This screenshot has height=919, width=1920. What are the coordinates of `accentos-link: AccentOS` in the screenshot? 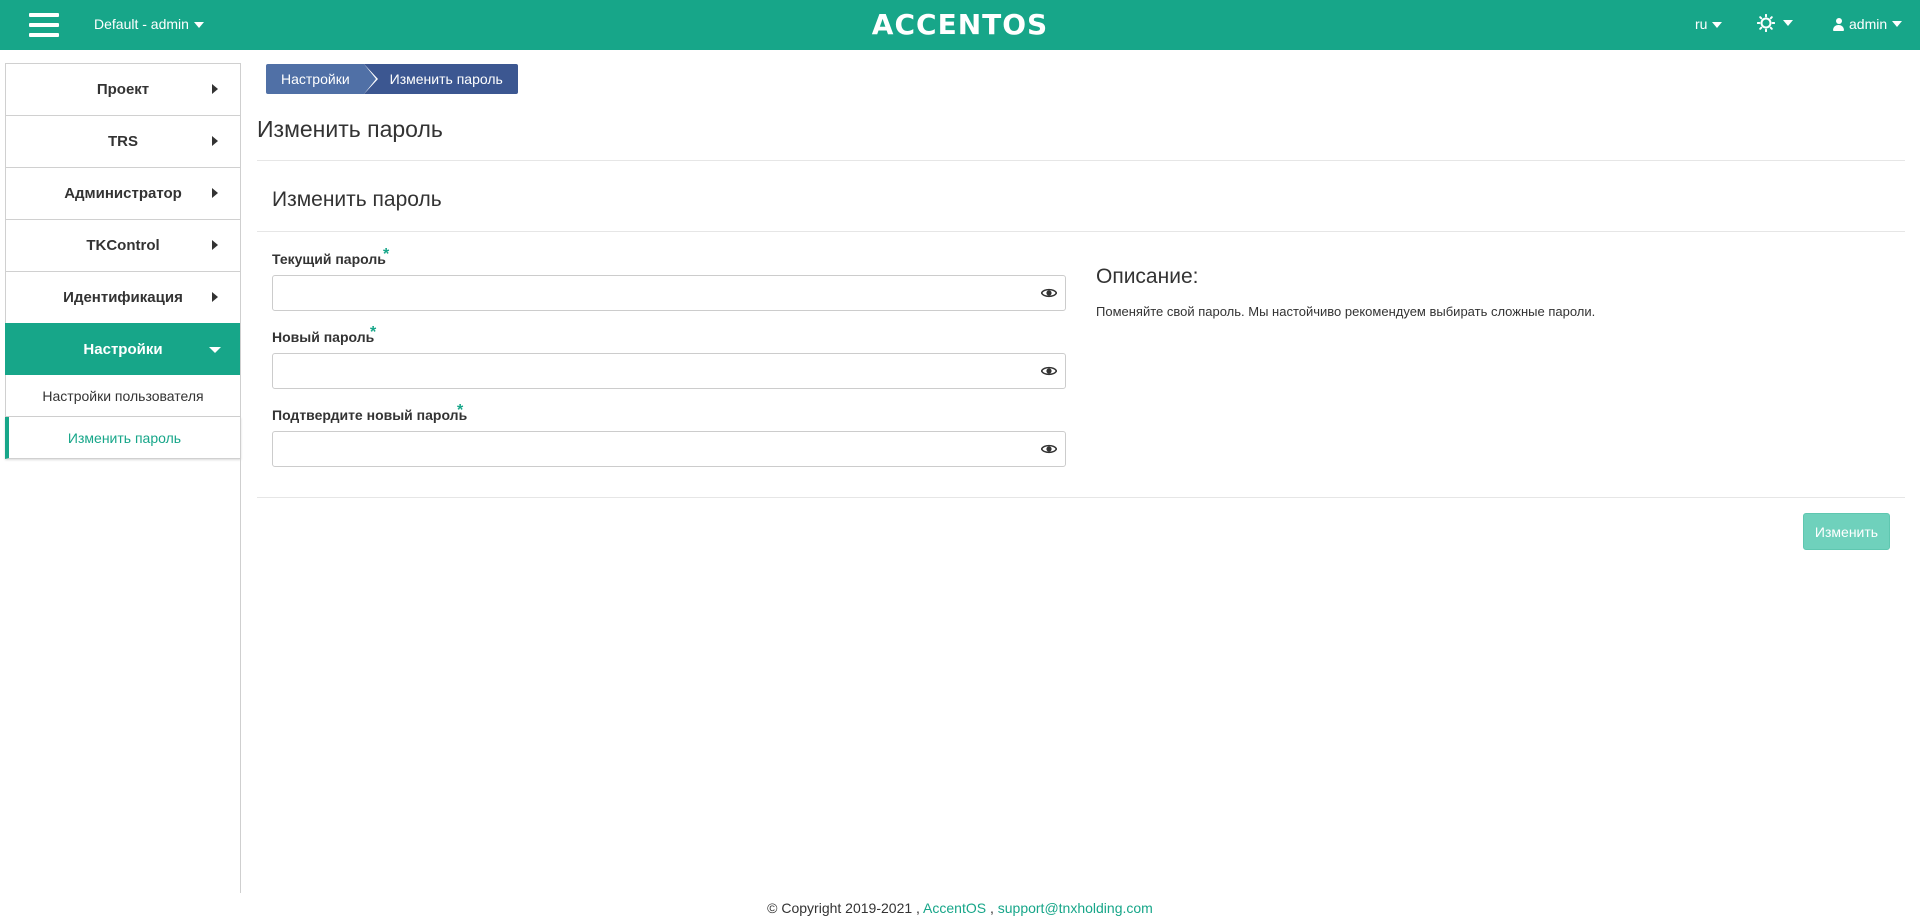 It's located at (954, 908).